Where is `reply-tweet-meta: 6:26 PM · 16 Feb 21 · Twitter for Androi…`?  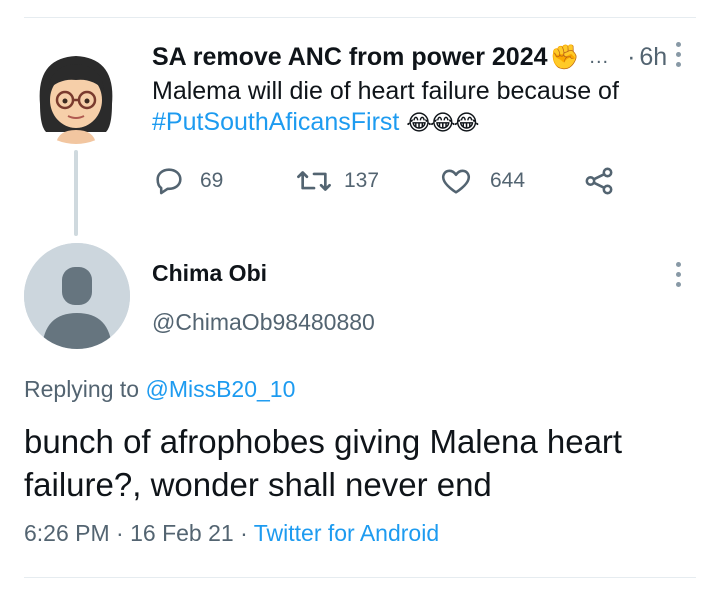 reply-tweet-meta: 6:26 PM · 16 Feb 21 · Twitter for Androi… is located at coordinates (231, 533).